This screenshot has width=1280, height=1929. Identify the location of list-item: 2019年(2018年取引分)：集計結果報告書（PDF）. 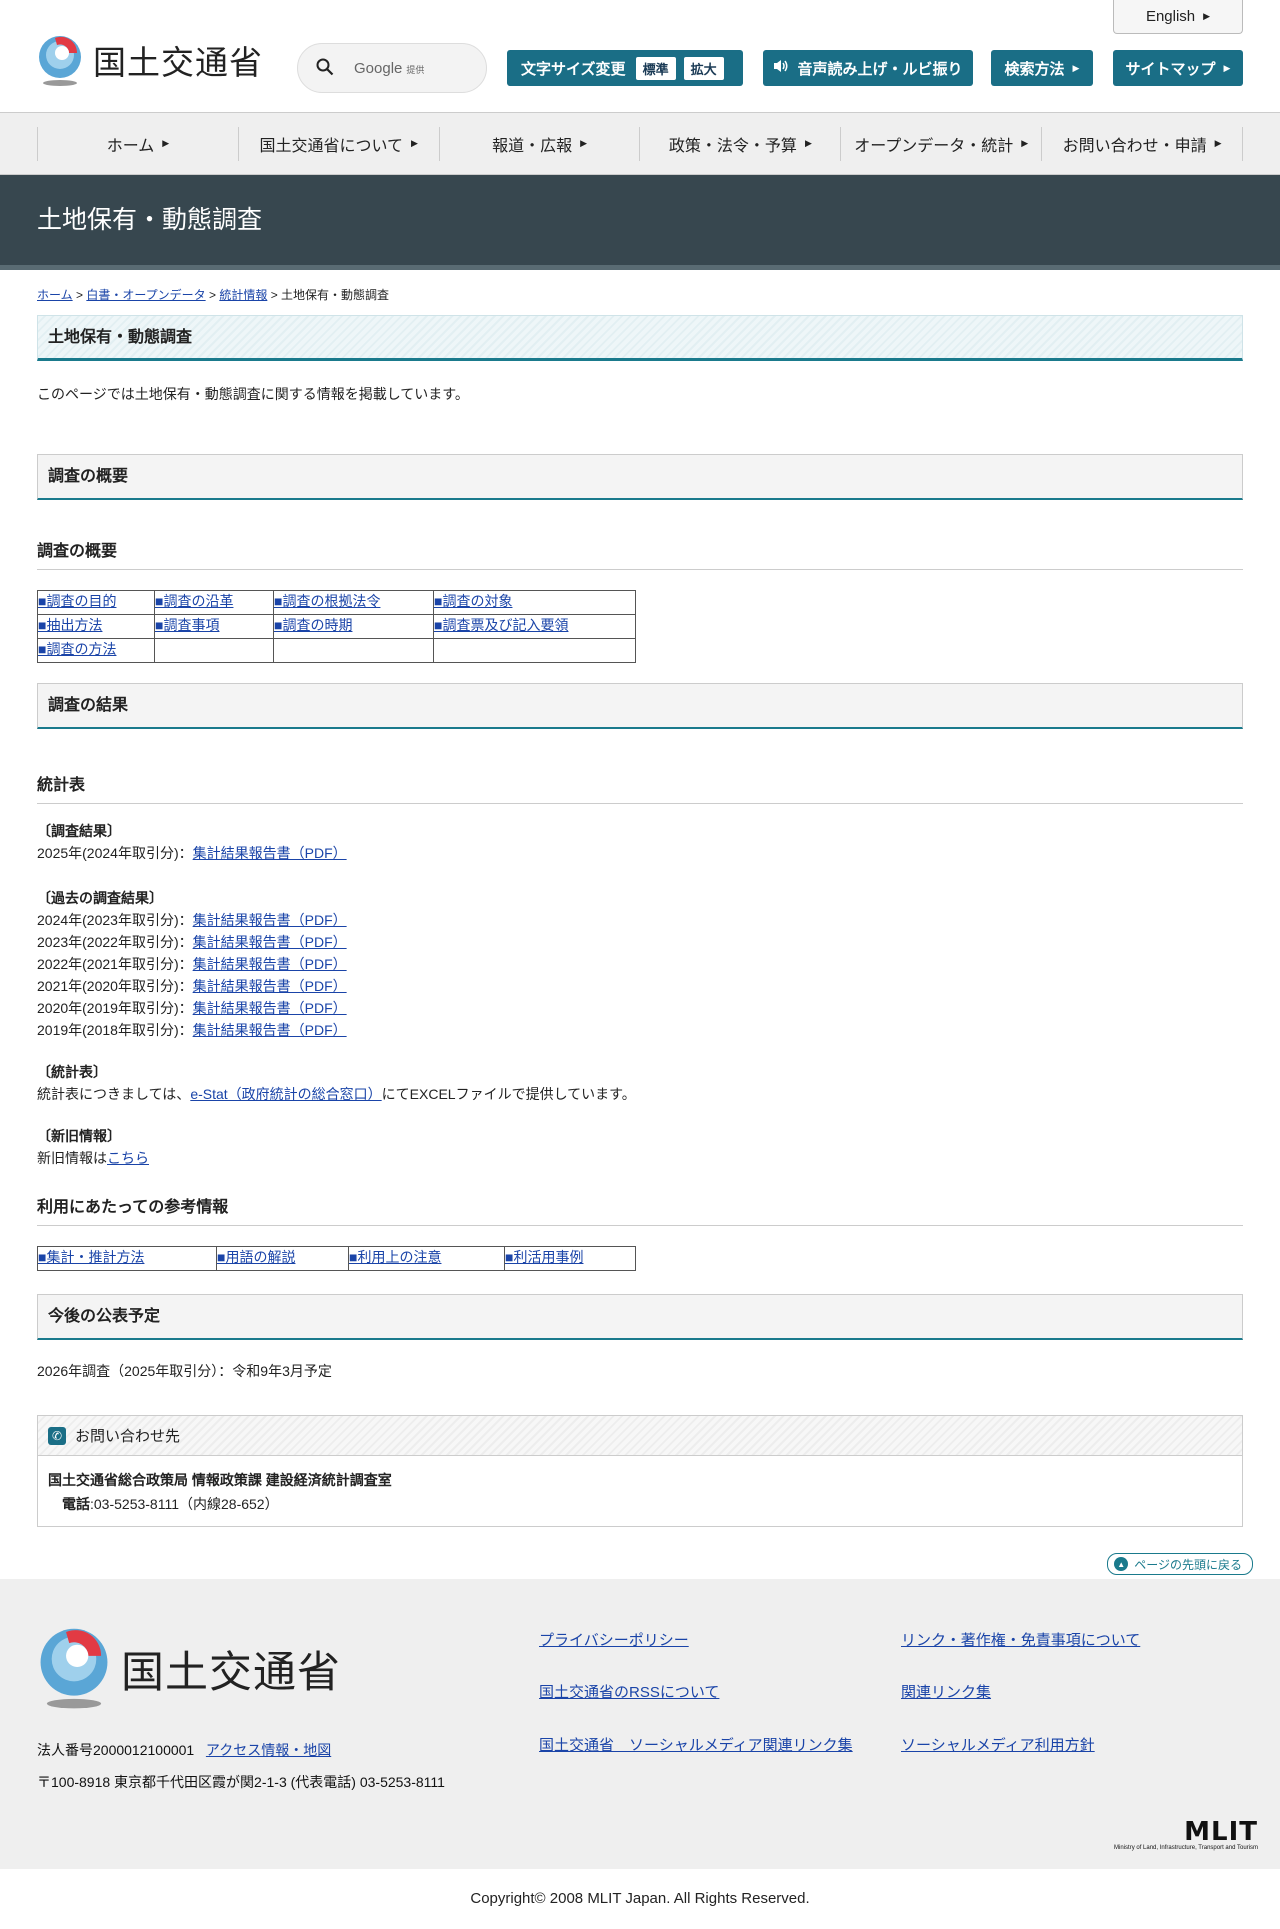
(192, 1030).